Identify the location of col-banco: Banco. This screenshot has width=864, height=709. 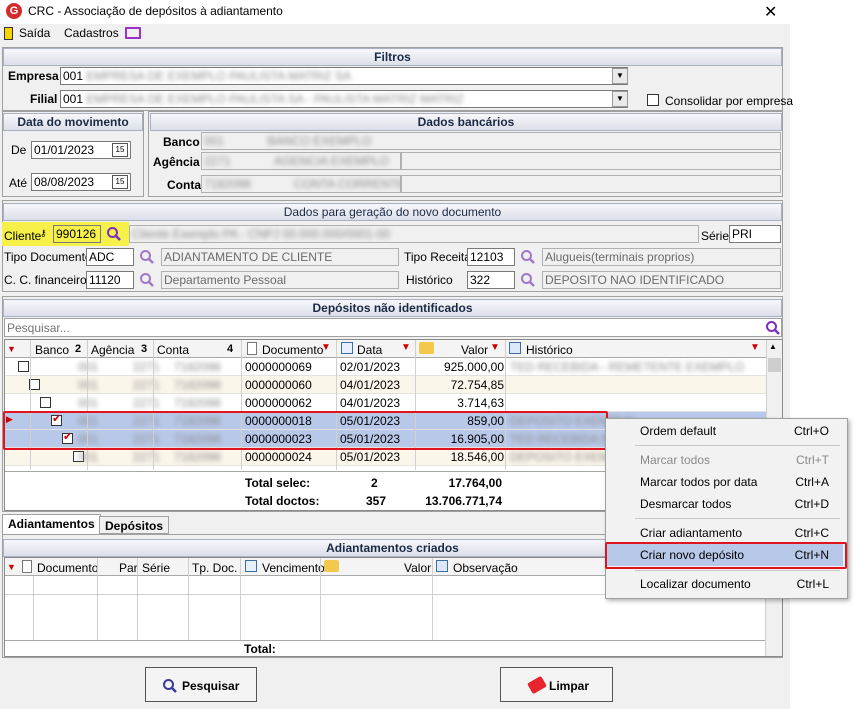
(52, 350).